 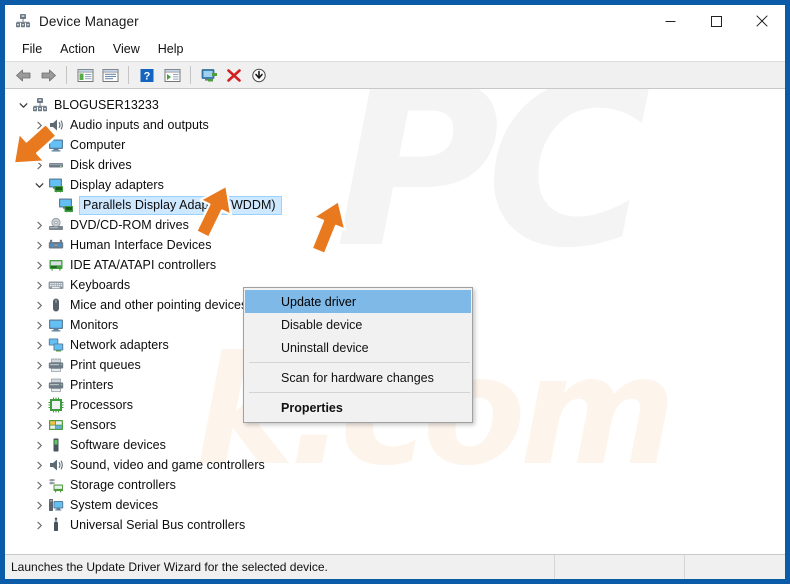 What do you see at coordinates (358, 347) in the screenshot?
I see `context-menu-item-uninstall-device: Uninstall device` at bounding box center [358, 347].